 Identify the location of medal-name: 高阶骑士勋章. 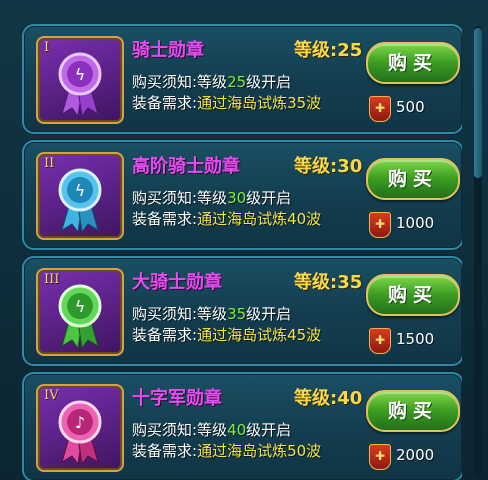
(186, 166).